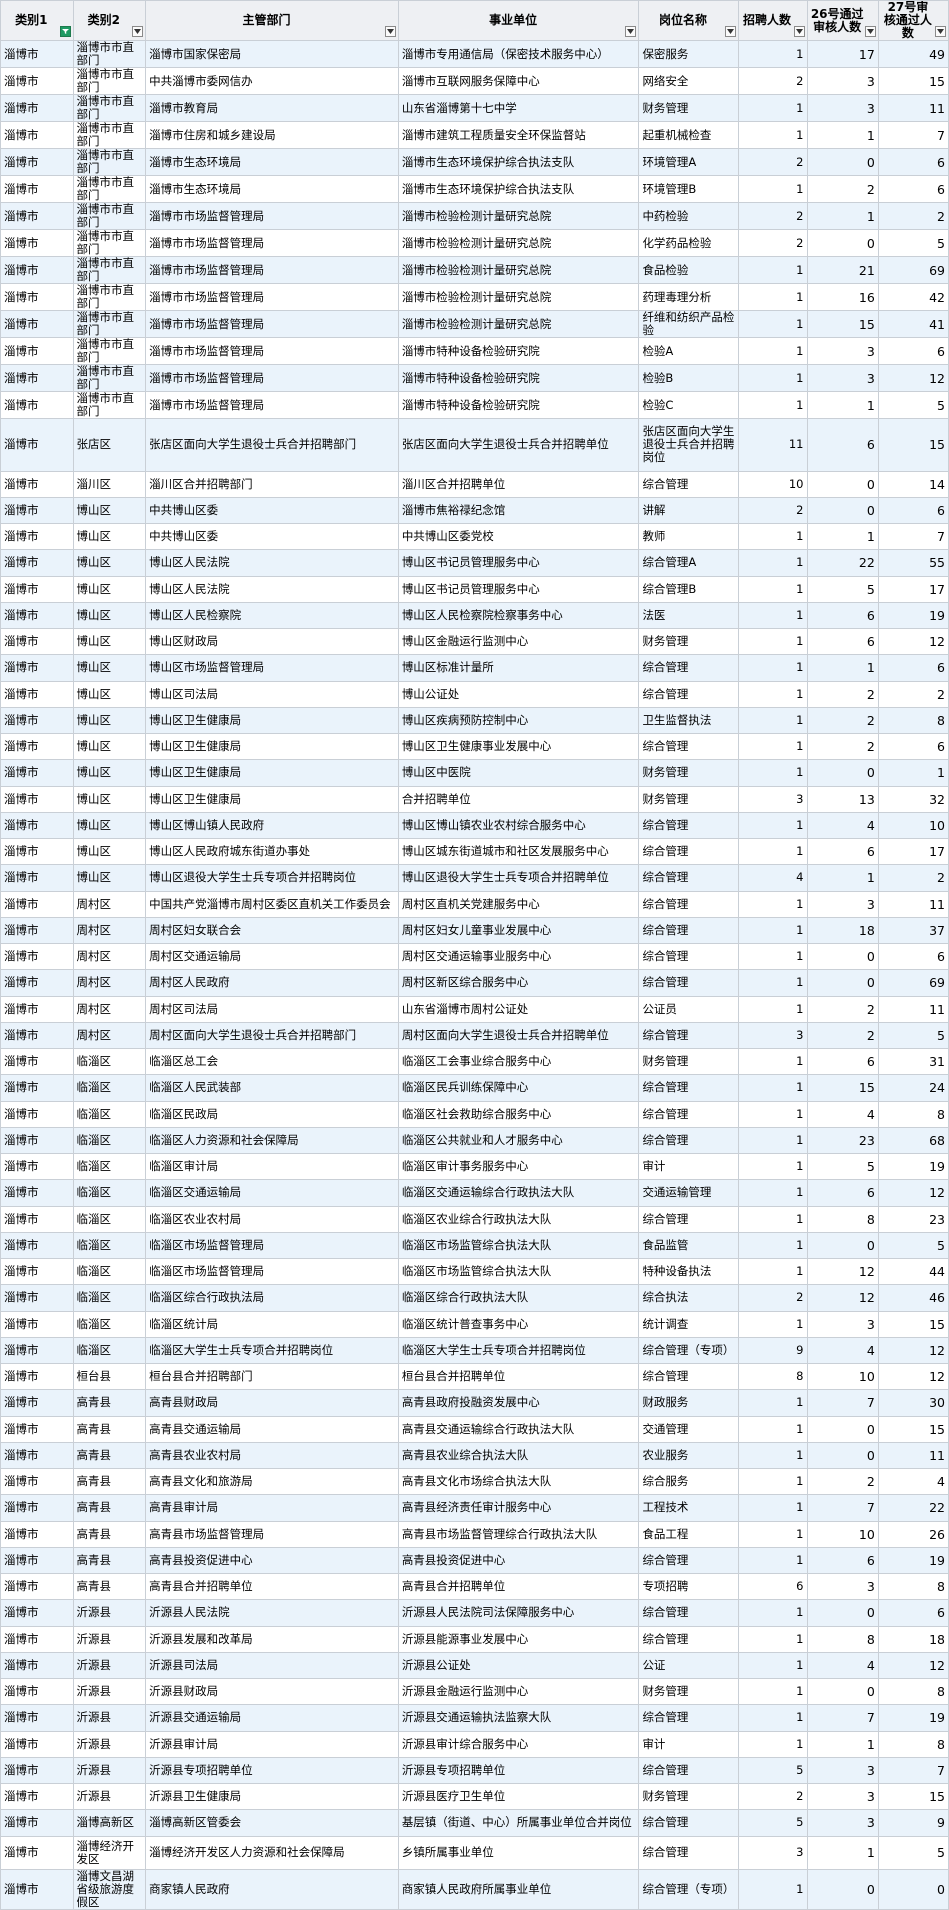 The width and height of the screenshot is (949, 1910). I want to click on department-cell: 周村区人民政府, so click(272, 983).